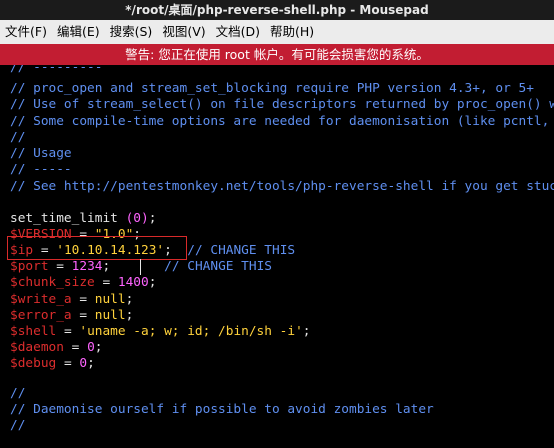 The height and width of the screenshot is (448, 554). Describe the element at coordinates (183, 32) in the screenshot. I see `menu-view: 视图(V)` at that location.